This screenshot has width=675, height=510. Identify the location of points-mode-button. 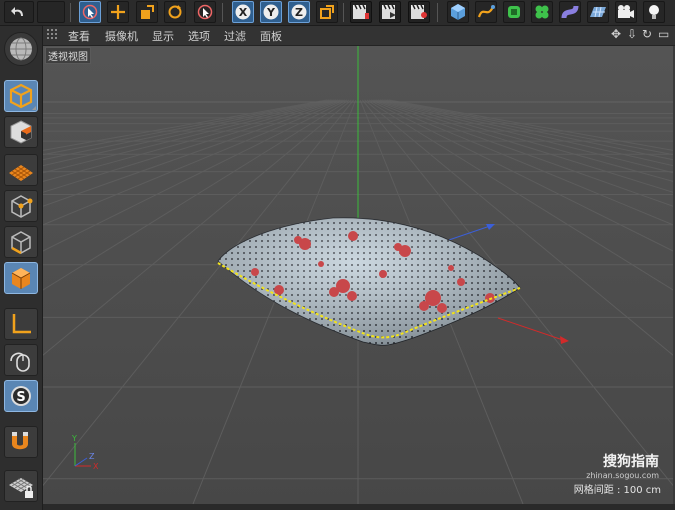
(21, 206).